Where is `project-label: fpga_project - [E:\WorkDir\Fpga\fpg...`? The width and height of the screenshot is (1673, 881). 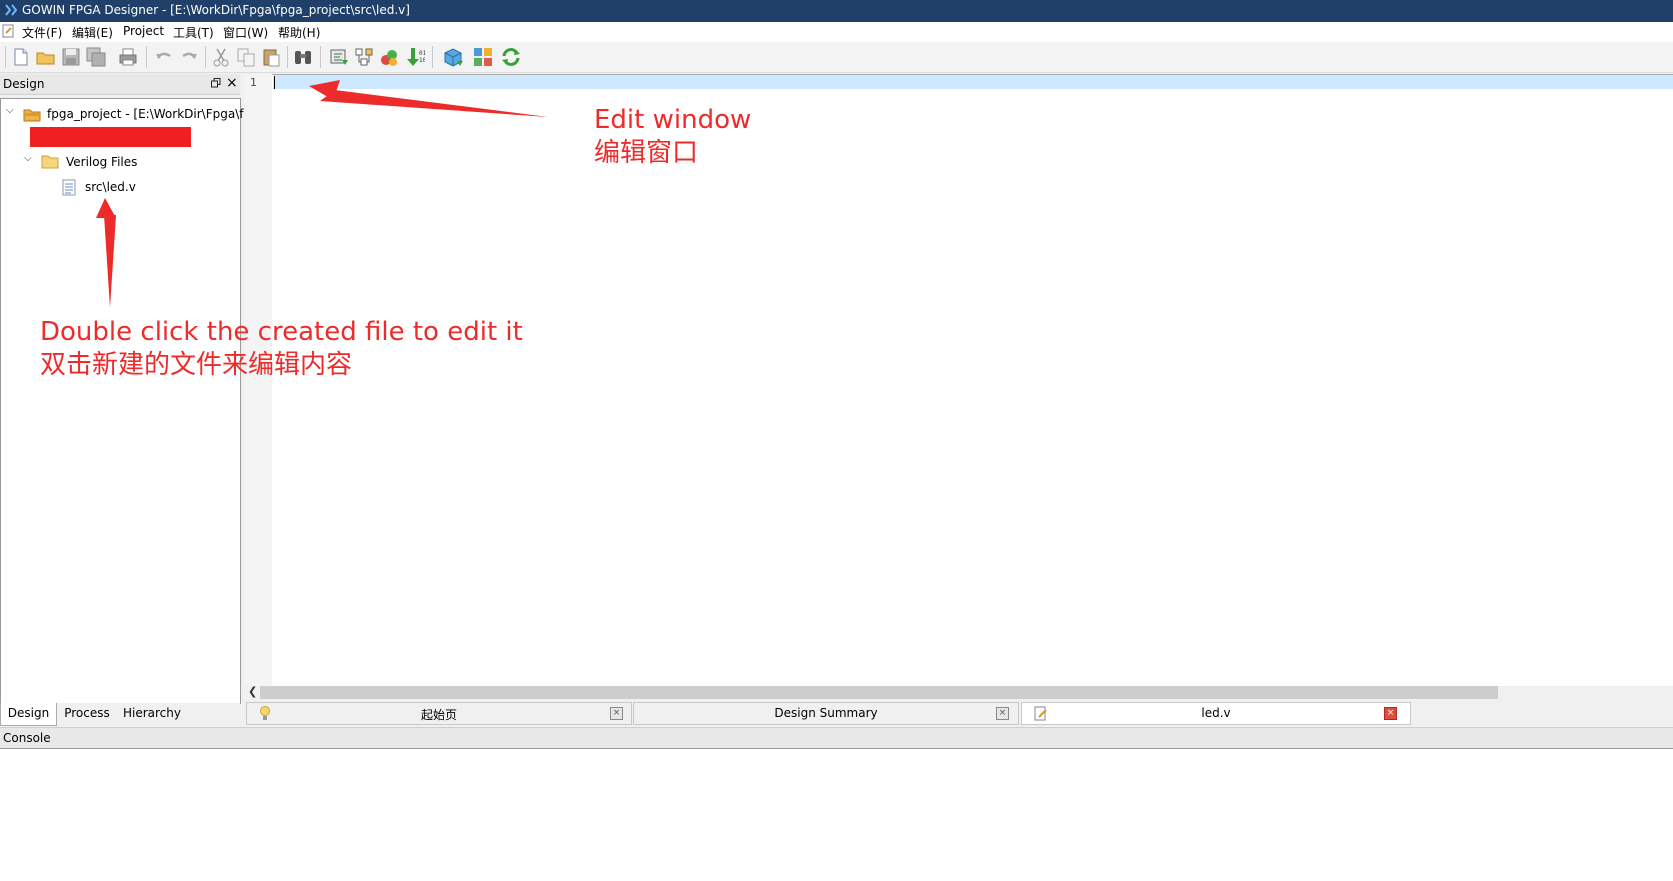 project-label: fpga_project - [E:\WorkDir\Fpga\fpg... is located at coordinates (159, 114).